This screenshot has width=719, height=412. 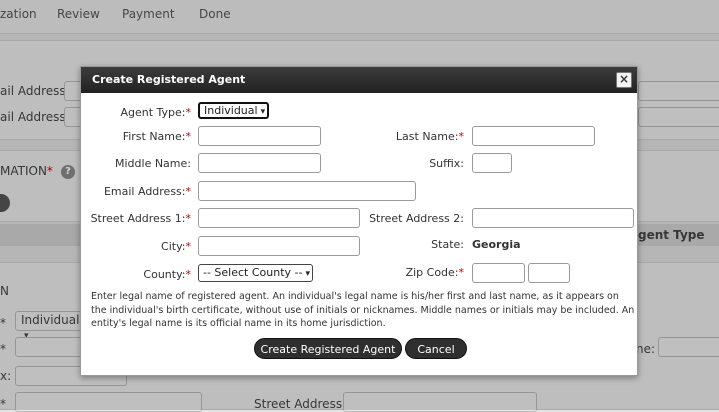 What do you see at coordinates (279, 246) in the screenshot?
I see `city-input` at bounding box center [279, 246].